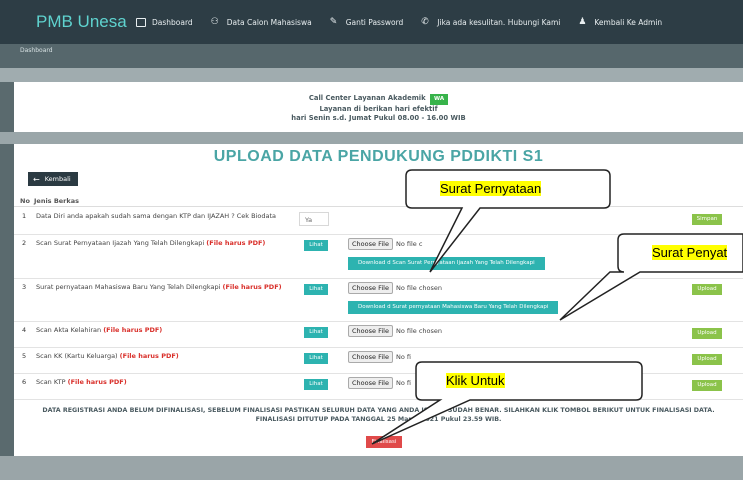 Image resolution: width=743 pixels, height=480 pixels. What do you see at coordinates (25, 201) in the screenshot?
I see `header-no: No` at bounding box center [25, 201].